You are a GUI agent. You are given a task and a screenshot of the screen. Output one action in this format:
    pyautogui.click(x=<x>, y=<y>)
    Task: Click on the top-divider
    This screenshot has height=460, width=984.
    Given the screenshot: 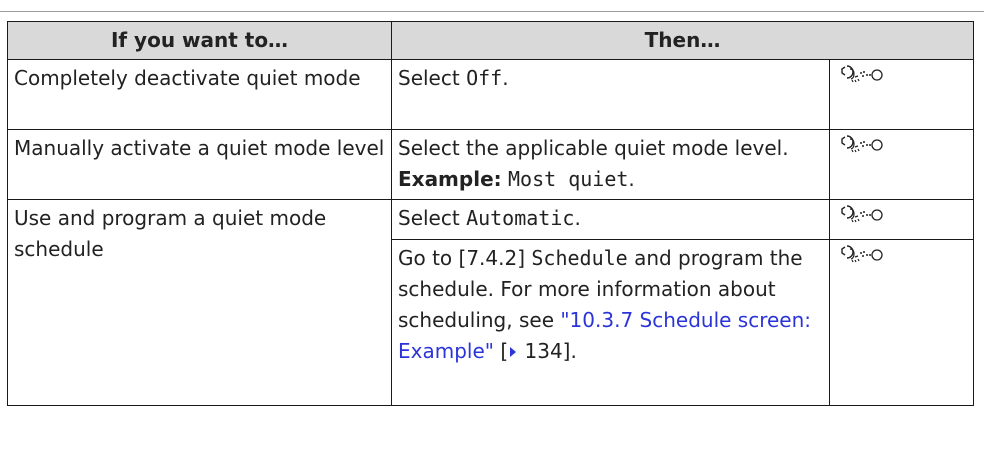 What is the action you would take?
    pyautogui.click(x=492, y=11)
    